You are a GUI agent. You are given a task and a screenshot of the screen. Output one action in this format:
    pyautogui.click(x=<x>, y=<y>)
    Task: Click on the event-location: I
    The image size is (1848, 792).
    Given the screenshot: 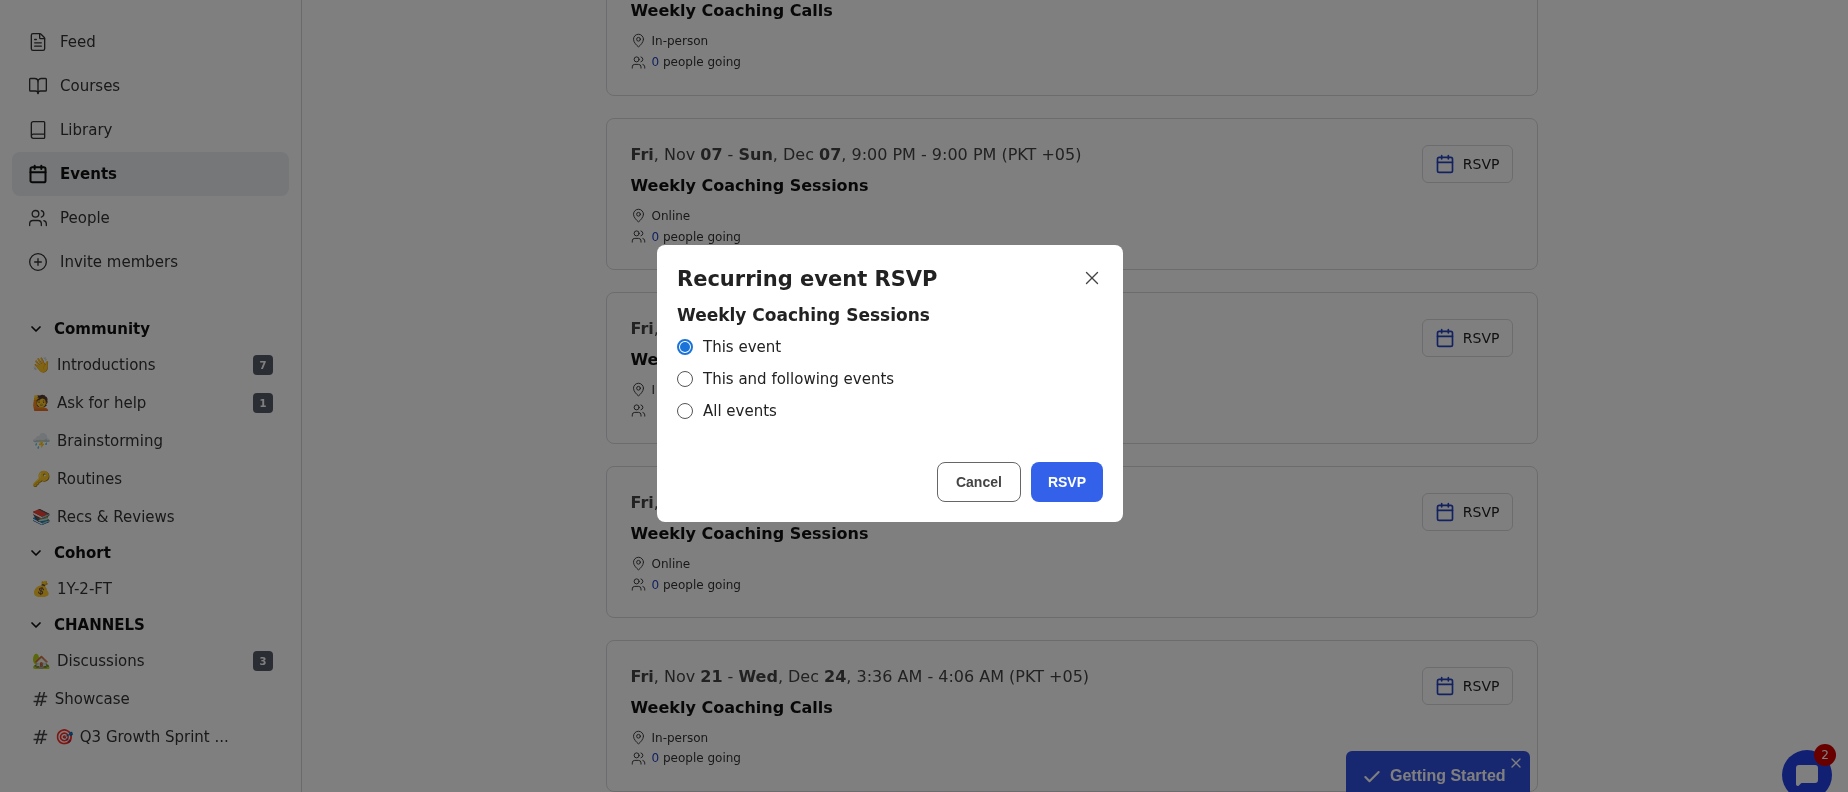 What is the action you would take?
    pyautogui.click(x=653, y=389)
    